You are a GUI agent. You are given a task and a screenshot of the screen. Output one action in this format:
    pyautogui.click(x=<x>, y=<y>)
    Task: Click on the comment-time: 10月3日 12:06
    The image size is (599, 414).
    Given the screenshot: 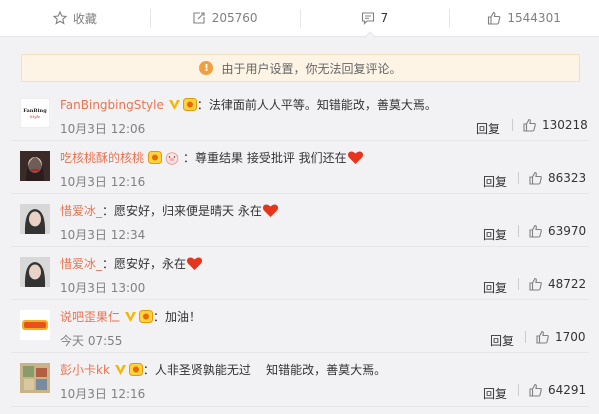 What is the action you would take?
    pyautogui.click(x=103, y=129)
    